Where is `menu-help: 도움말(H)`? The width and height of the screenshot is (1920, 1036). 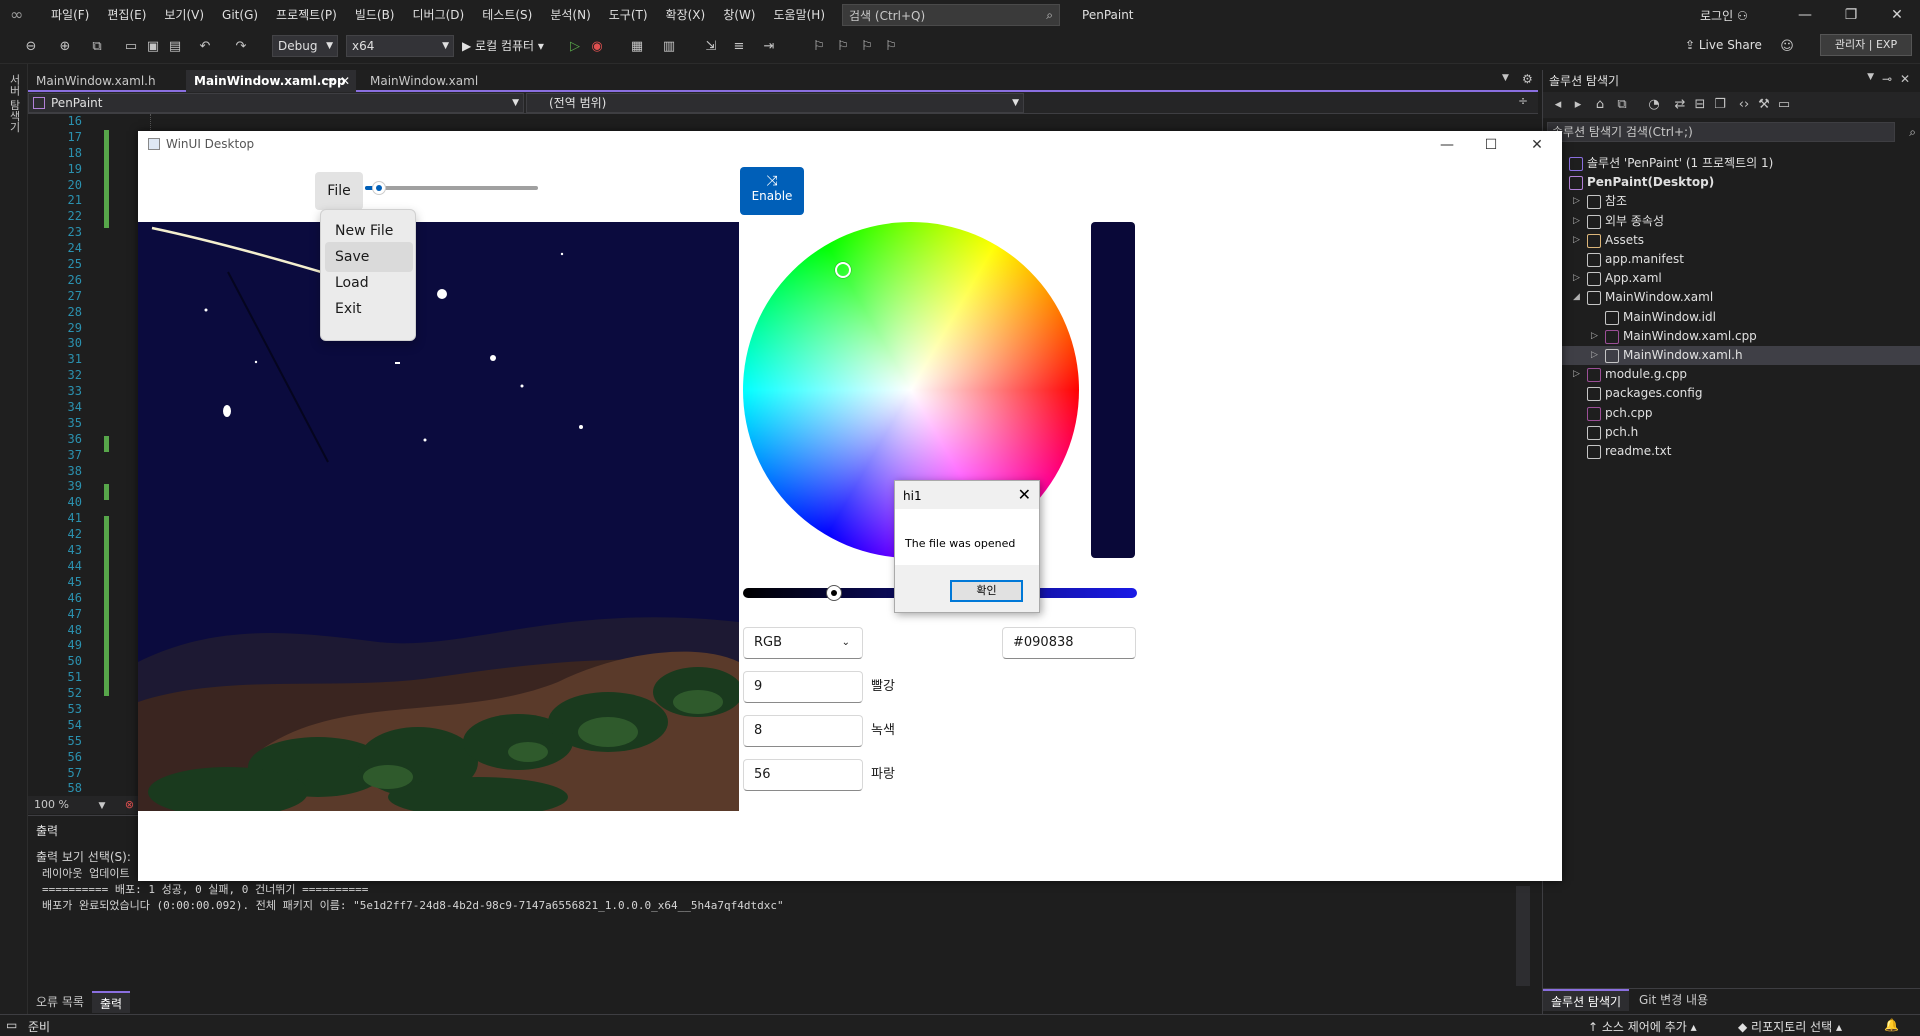 menu-help: 도움말(H) is located at coordinates (800, 15).